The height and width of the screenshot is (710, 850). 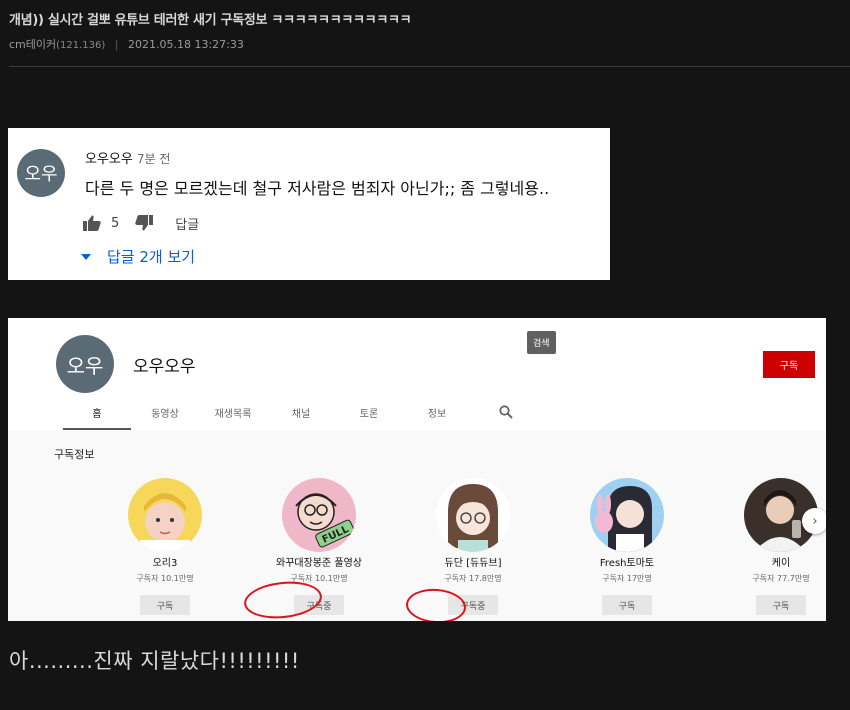 I want to click on comment-time: 7분 전, so click(x=153, y=159).